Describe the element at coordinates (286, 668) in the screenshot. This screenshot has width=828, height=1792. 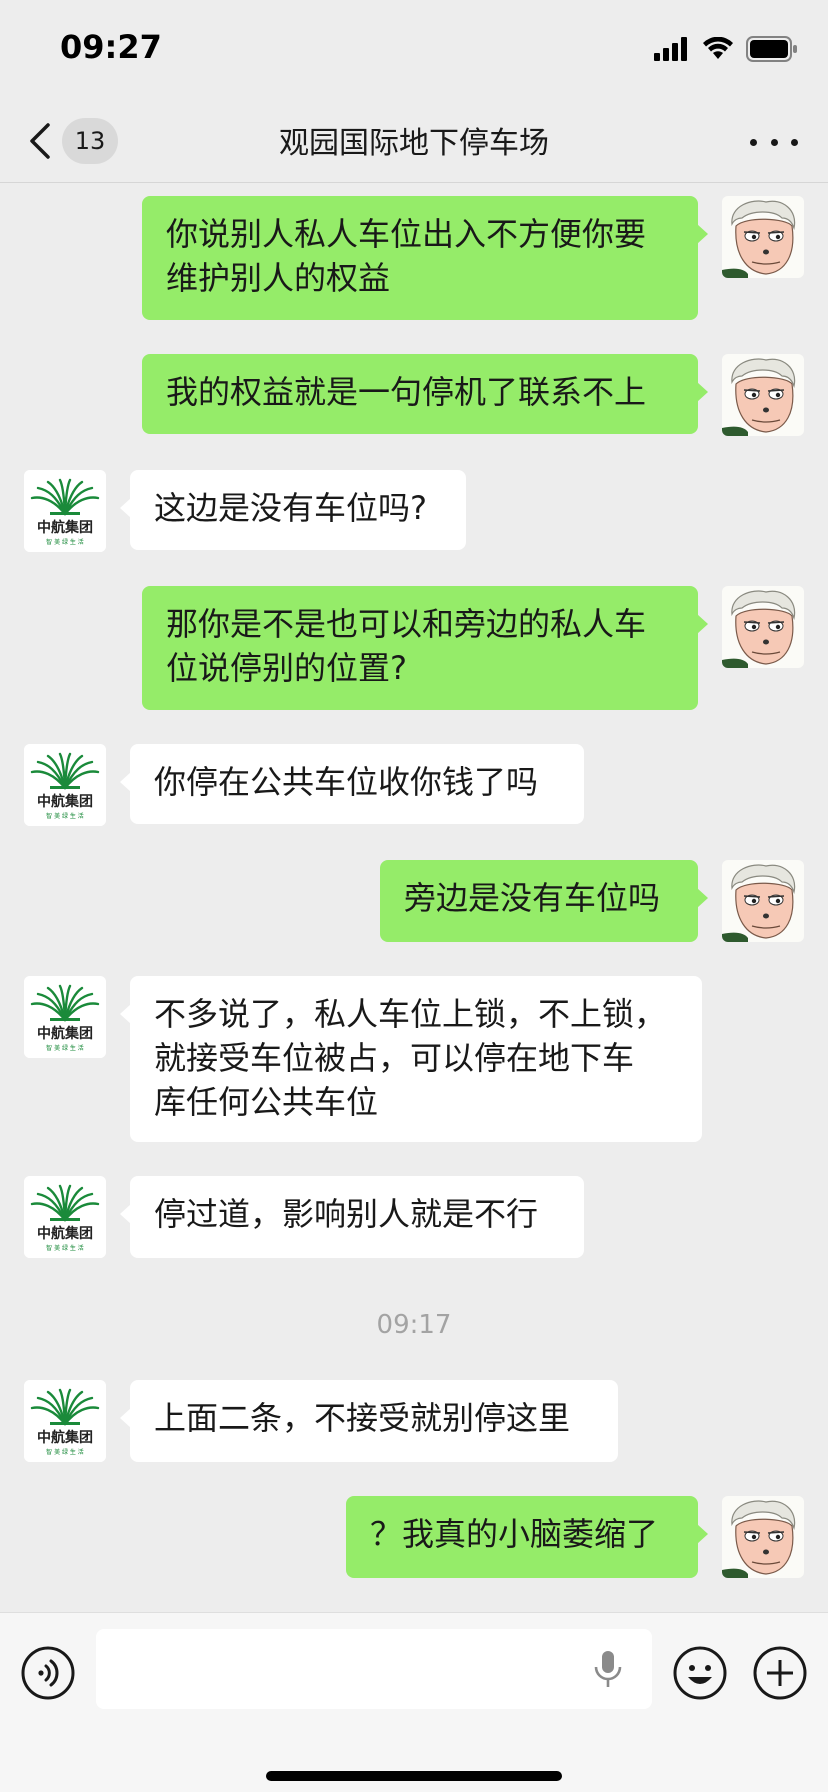
I see `message-line: 位说停别的位置?` at that location.